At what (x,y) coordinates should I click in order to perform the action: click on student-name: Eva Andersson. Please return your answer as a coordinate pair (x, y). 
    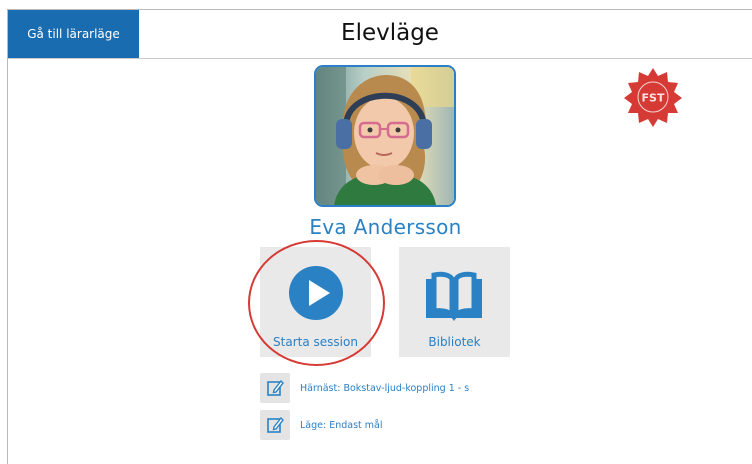
    Looking at the image, I should click on (385, 227).